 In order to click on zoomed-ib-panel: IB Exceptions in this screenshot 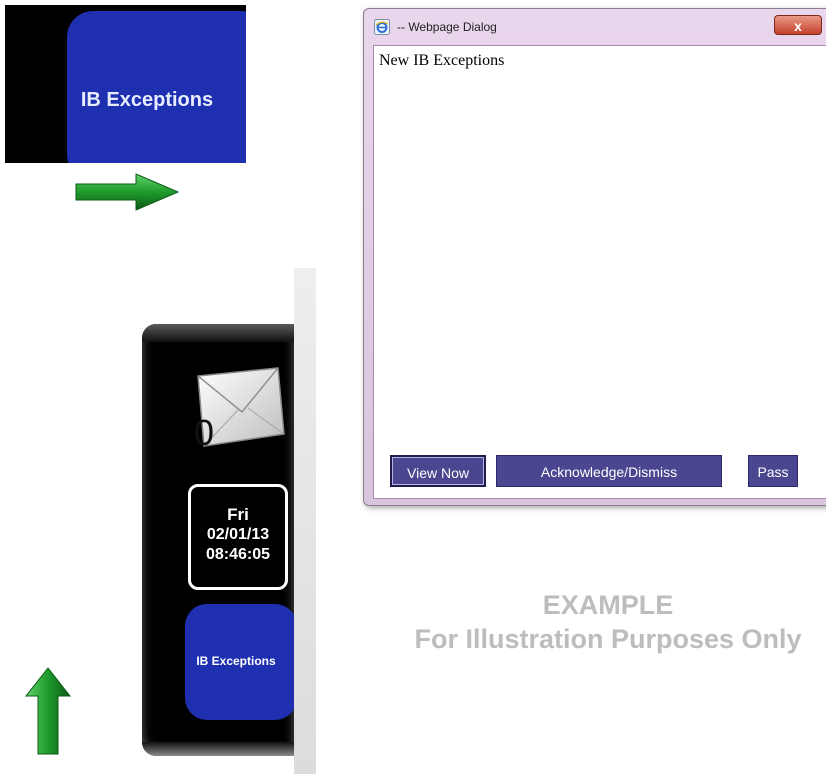, I will do `click(125, 84)`.